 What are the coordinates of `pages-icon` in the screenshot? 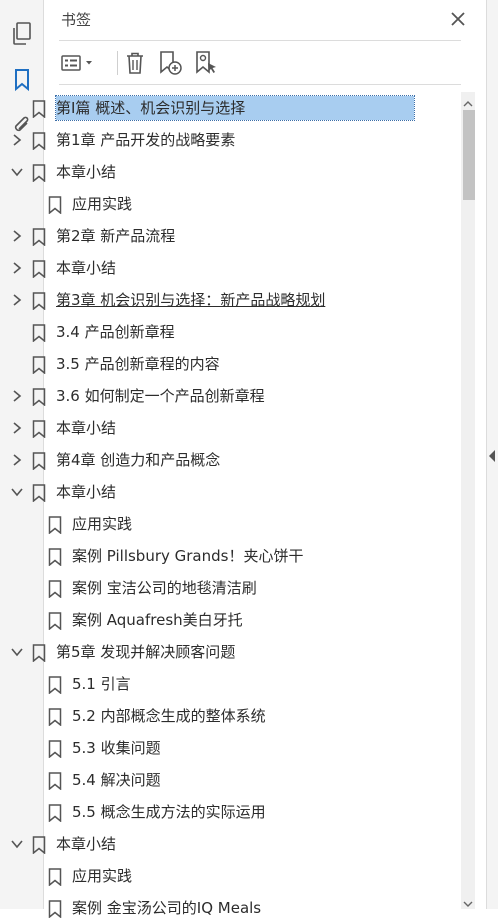 It's located at (22, 34).